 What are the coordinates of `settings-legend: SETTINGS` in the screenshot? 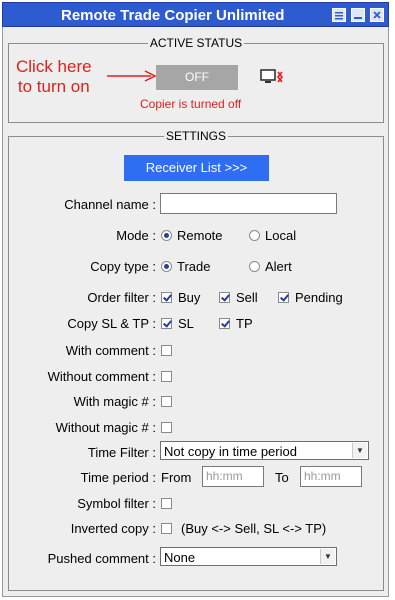 It's located at (195, 136).